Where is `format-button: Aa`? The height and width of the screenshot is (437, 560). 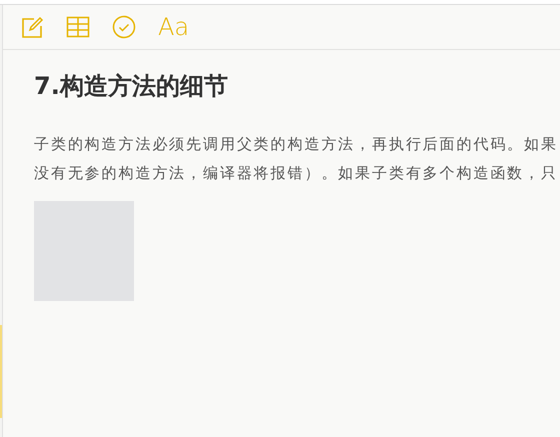
format-button: Aa is located at coordinates (174, 27).